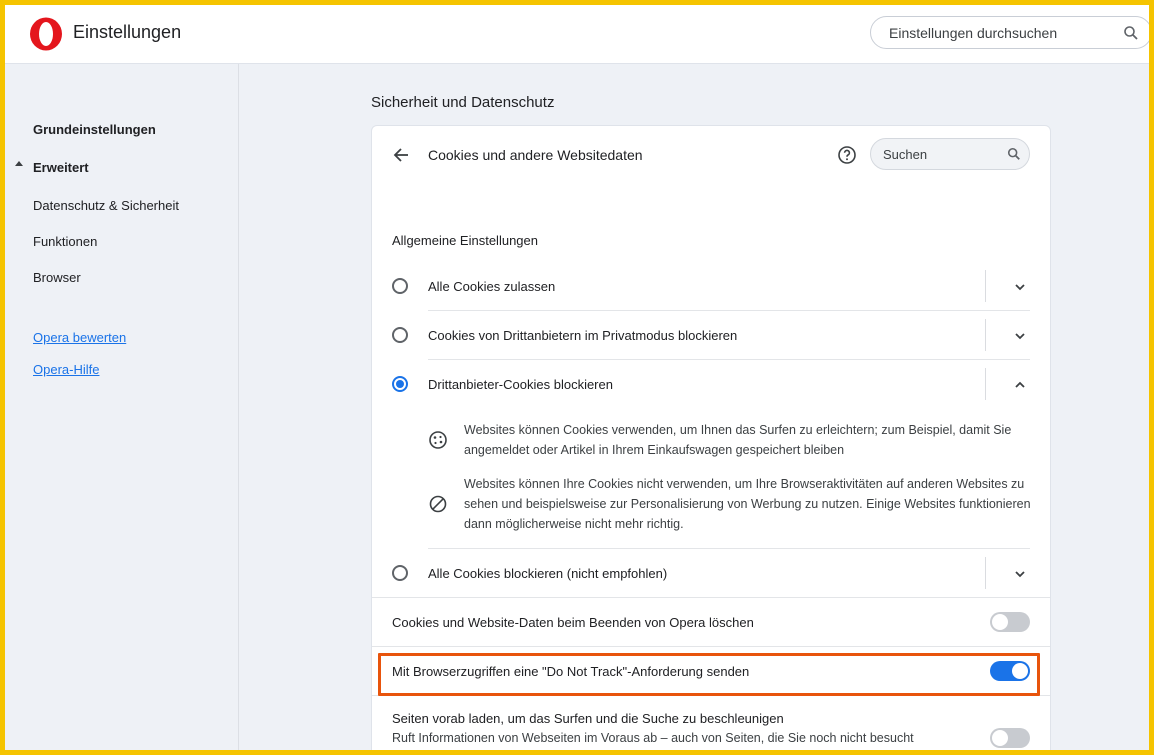  Describe the element at coordinates (65, 241) in the screenshot. I see `sidebar-item-funktionen: Funktionen` at that location.